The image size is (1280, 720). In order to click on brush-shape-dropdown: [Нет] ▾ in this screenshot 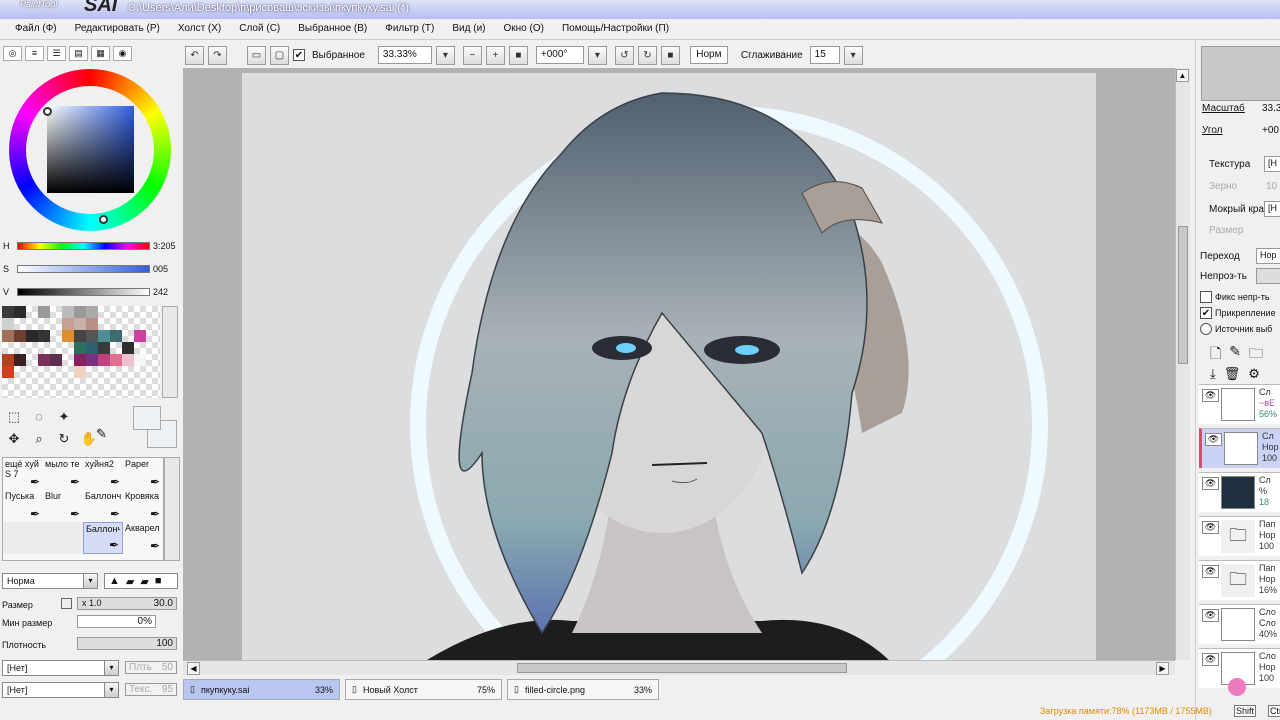, I will do `click(60, 668)`.